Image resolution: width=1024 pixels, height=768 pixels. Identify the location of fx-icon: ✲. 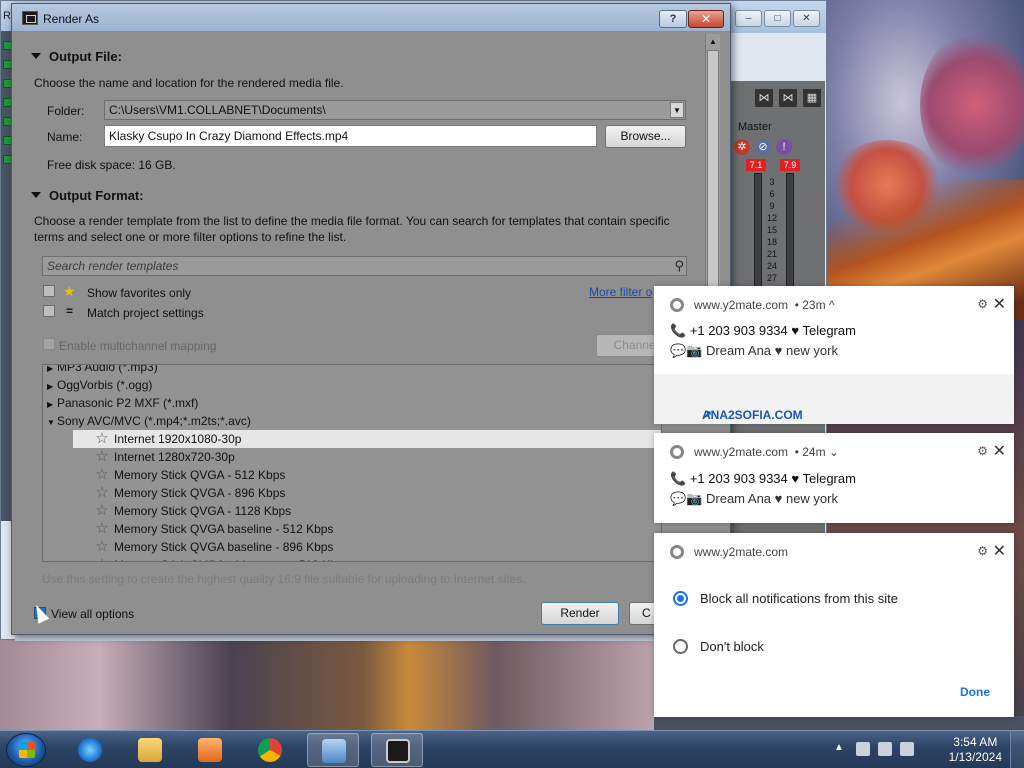
(742, 147).